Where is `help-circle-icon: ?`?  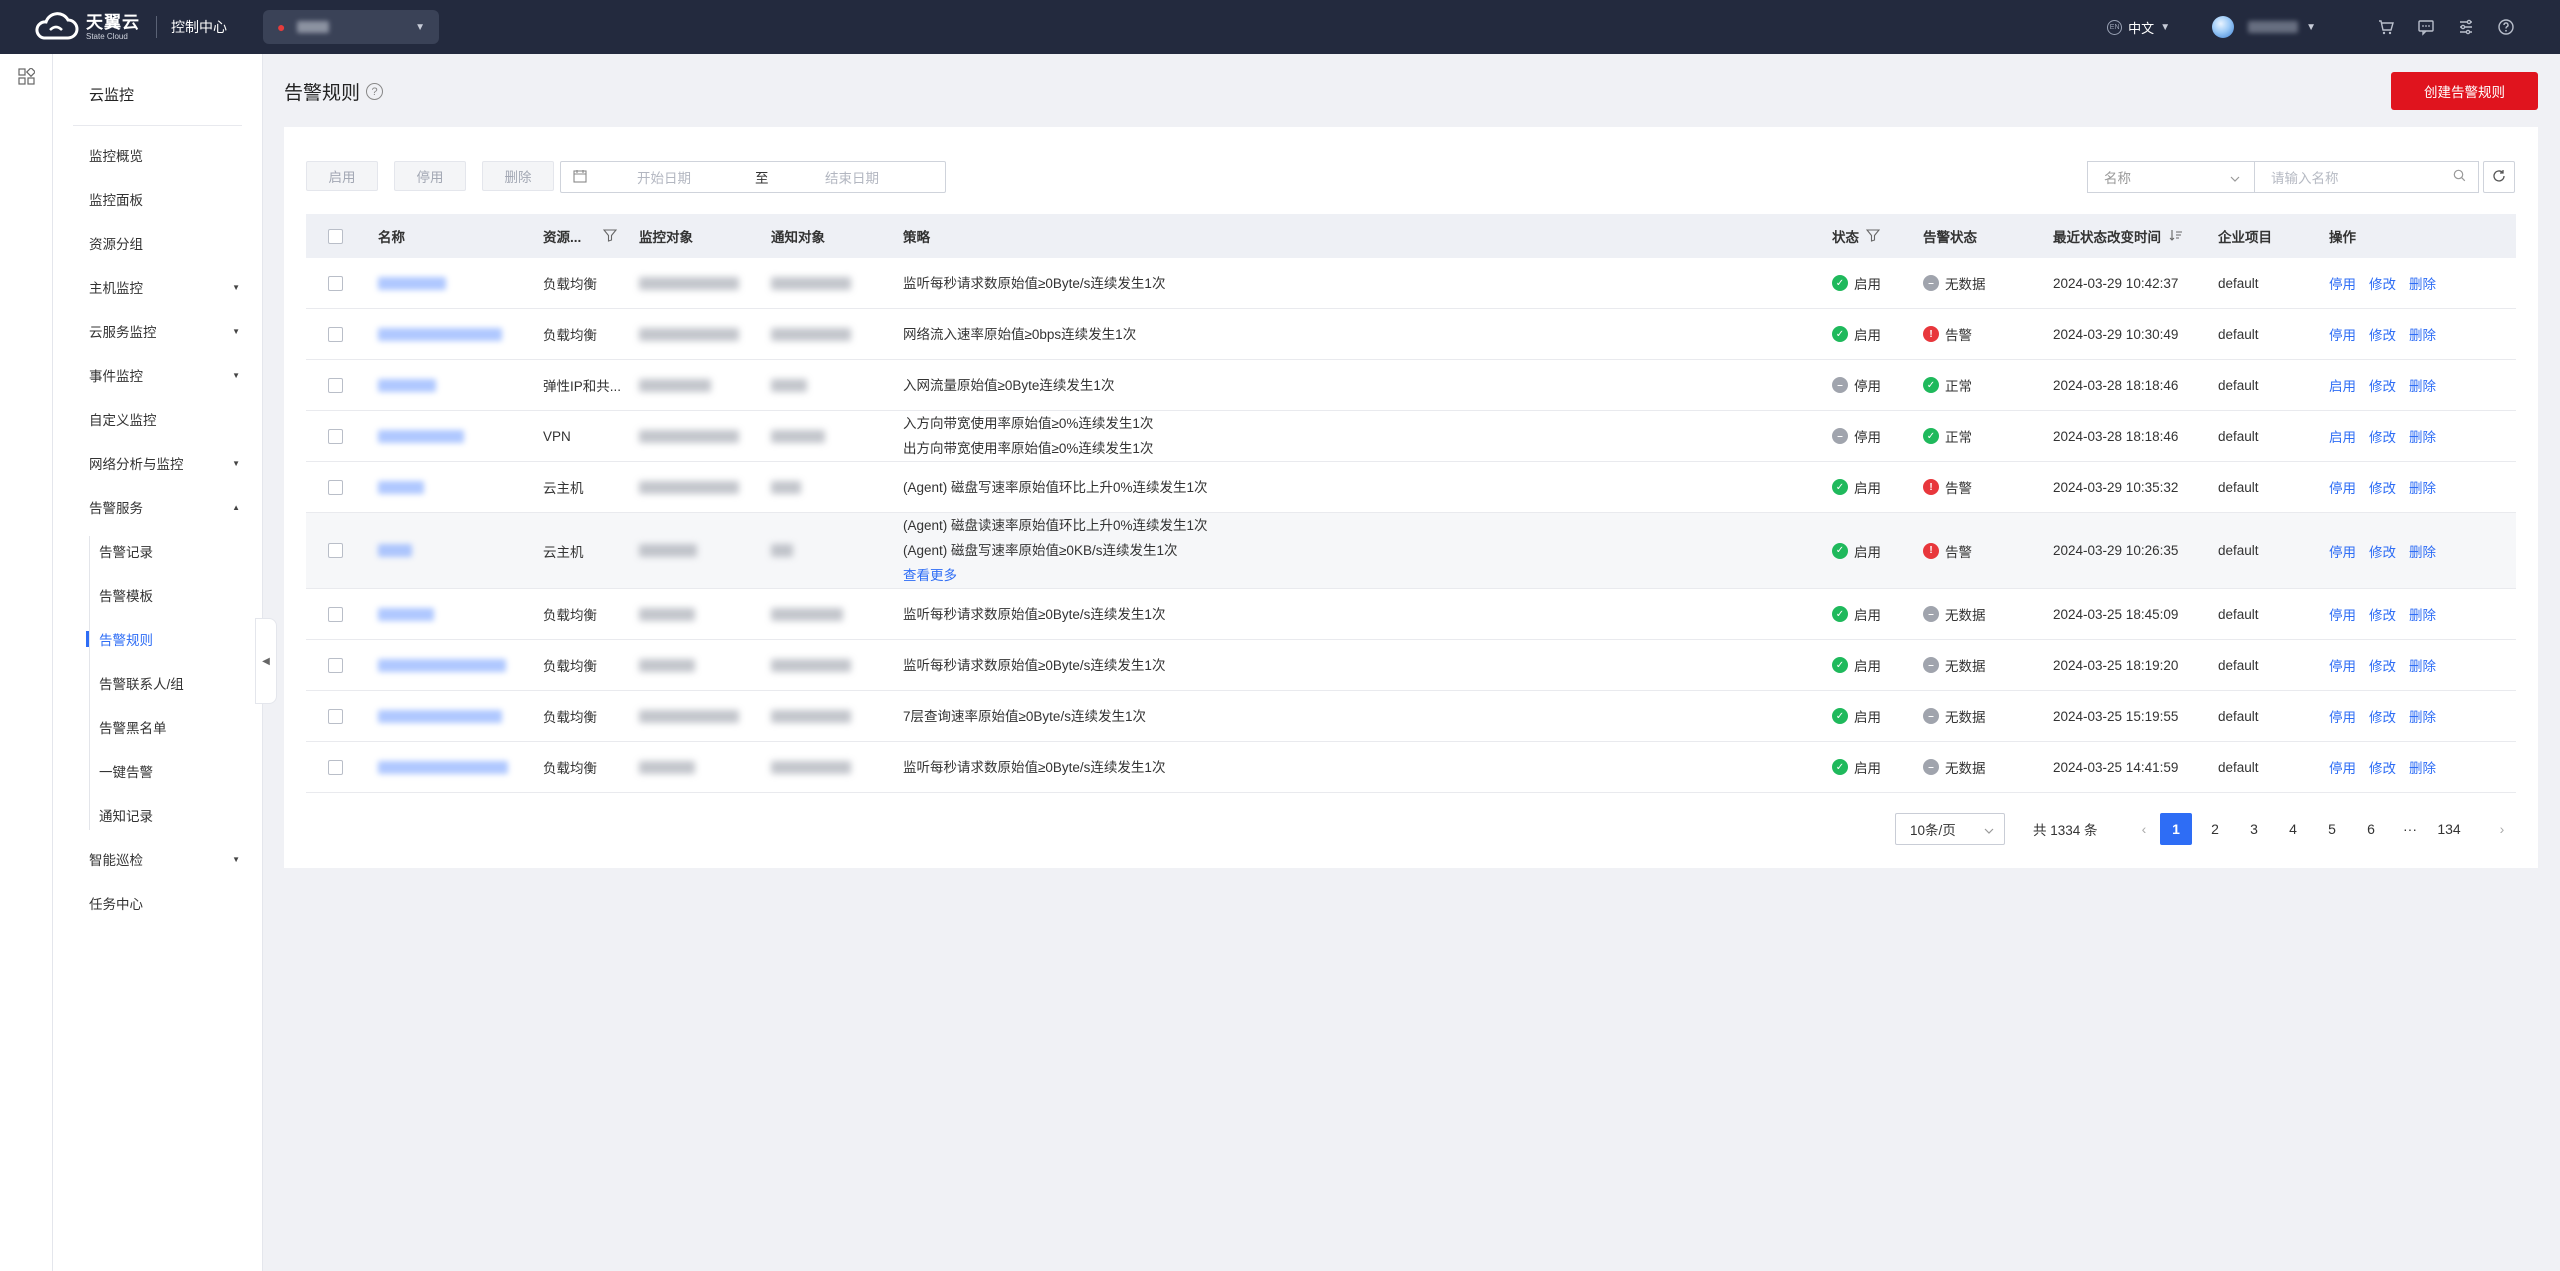 help-circle-icon: ? is located at coordinates (375, 91).